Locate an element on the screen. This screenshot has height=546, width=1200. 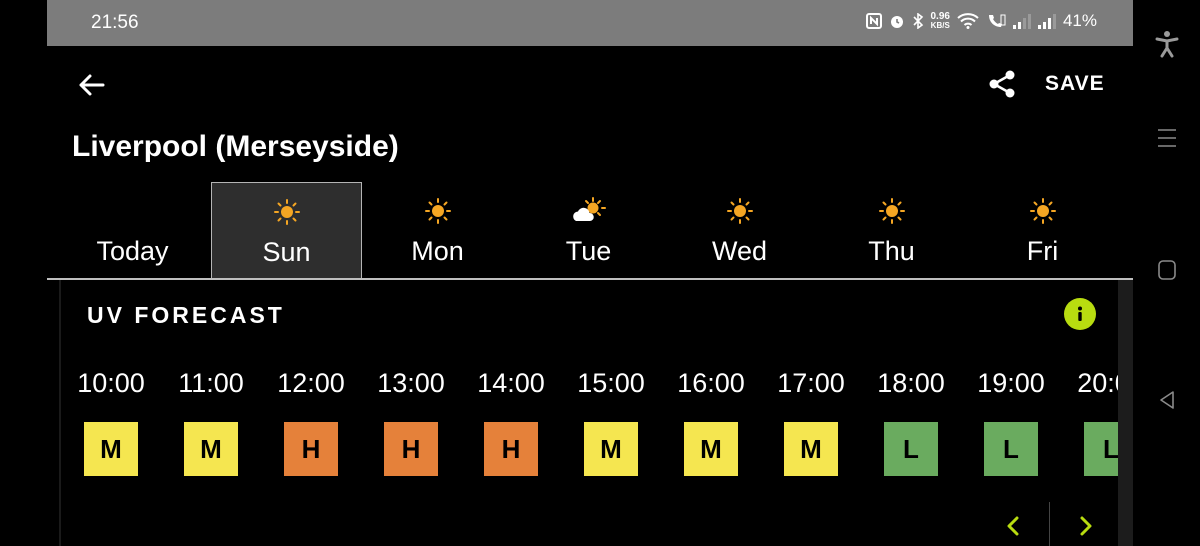
status-time: 21:56 is located at coordinates (115, 22).